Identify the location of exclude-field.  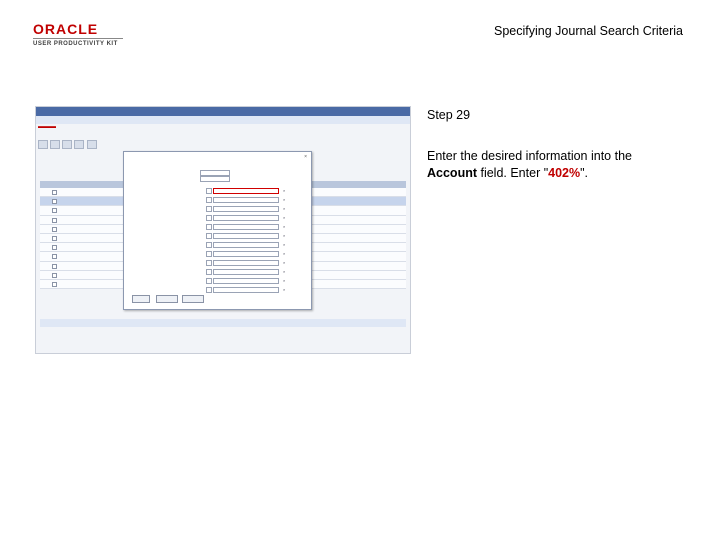
(215, 179).